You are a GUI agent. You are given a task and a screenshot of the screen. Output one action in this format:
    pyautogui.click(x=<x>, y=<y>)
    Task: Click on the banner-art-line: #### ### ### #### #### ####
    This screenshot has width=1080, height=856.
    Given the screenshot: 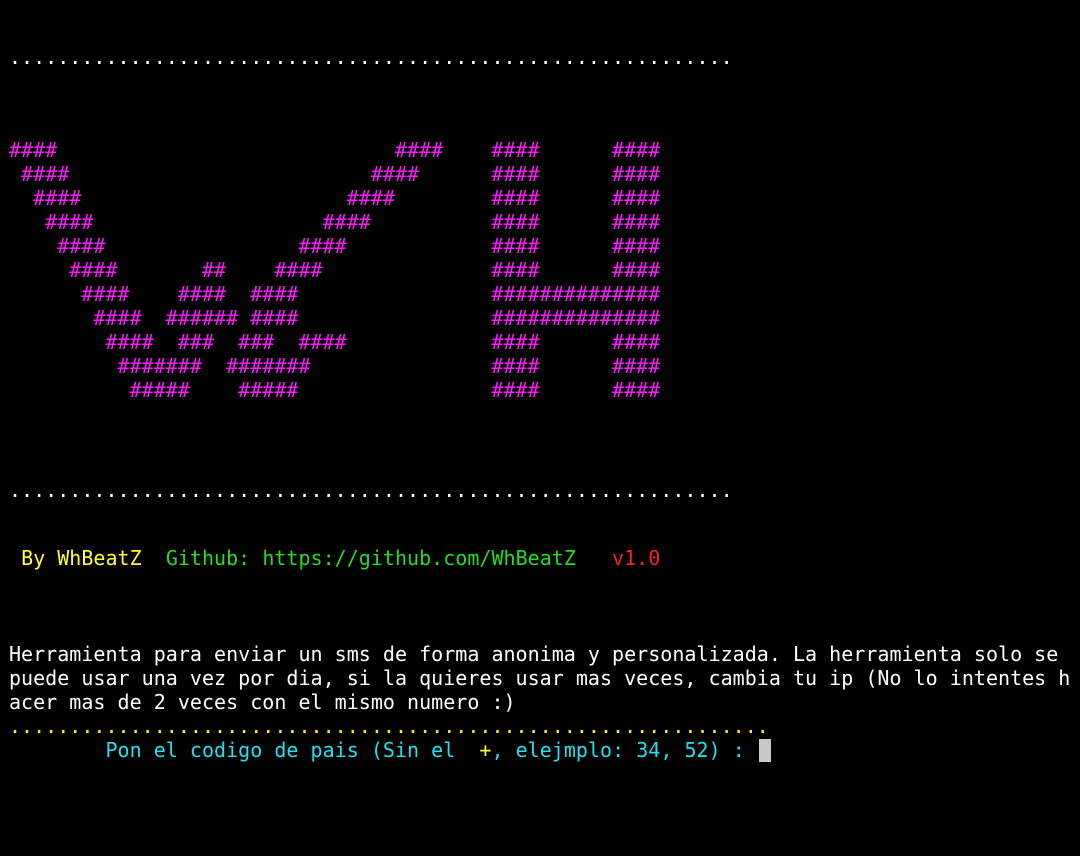 What is the action you would take?
    pyautogui.click(x=335, y=342)
    